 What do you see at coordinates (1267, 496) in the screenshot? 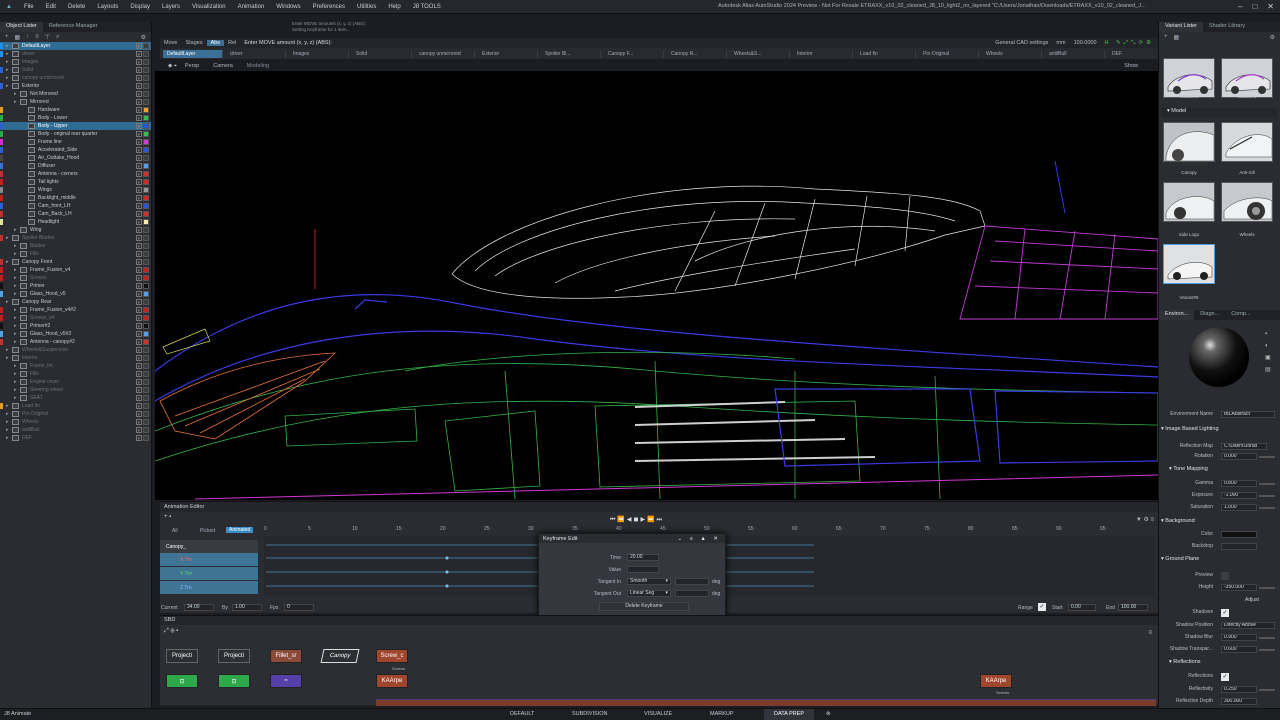
I see `exposure-slider` at bounding box center [1267, 496].